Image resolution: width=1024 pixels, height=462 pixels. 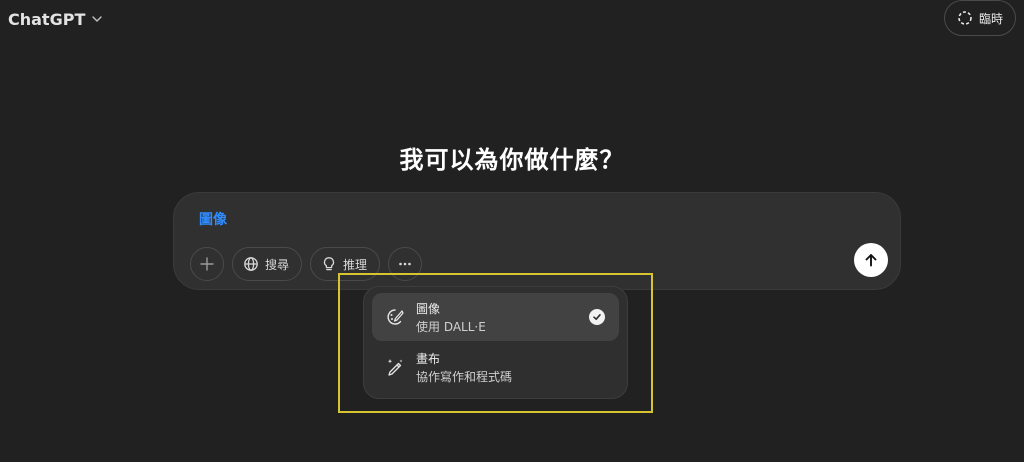 I want to click on globe-icon, so click(x=251, y=264).